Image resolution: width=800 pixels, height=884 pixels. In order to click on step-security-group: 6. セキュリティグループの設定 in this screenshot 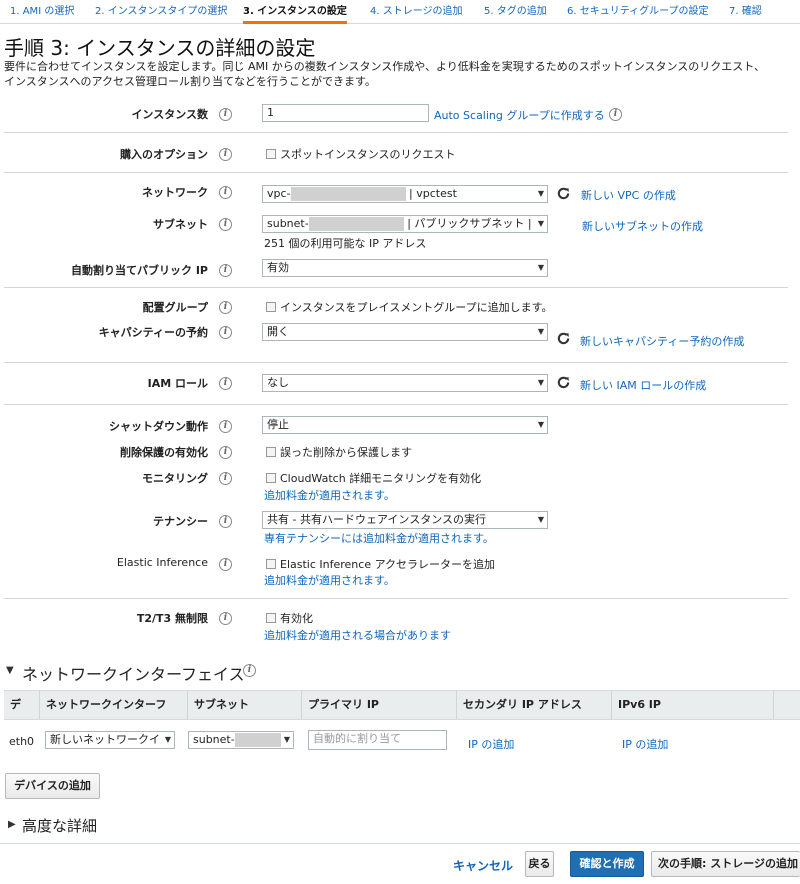, I will do `click(638, 12)`.